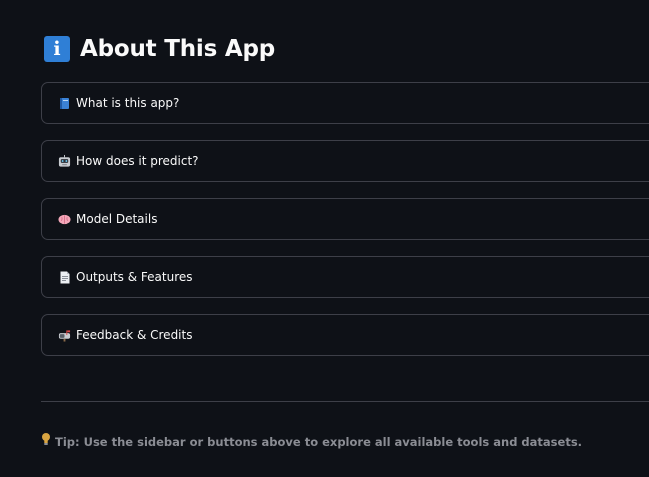 This screenshot has height=477, width=649. I want to click on expander-label: Feedback & Credits, so click(134, 335).